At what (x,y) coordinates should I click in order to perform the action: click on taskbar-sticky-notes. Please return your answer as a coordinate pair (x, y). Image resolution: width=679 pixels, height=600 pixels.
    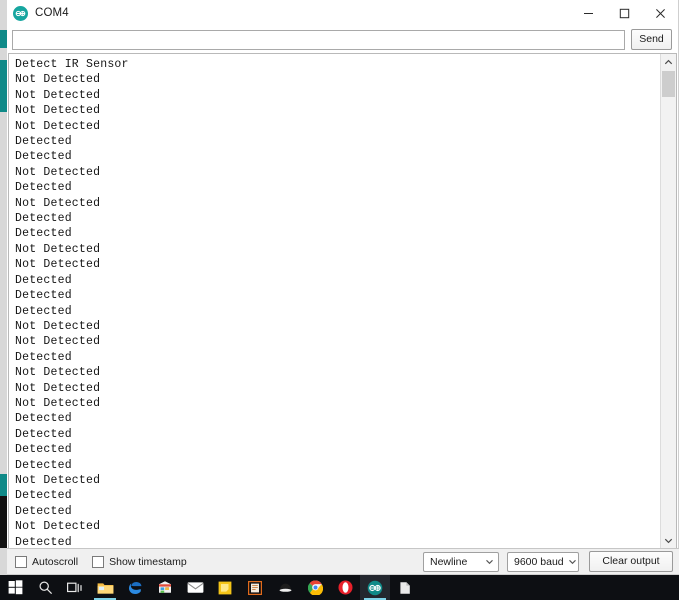
    Looking at the image, I should click on (255, 587).